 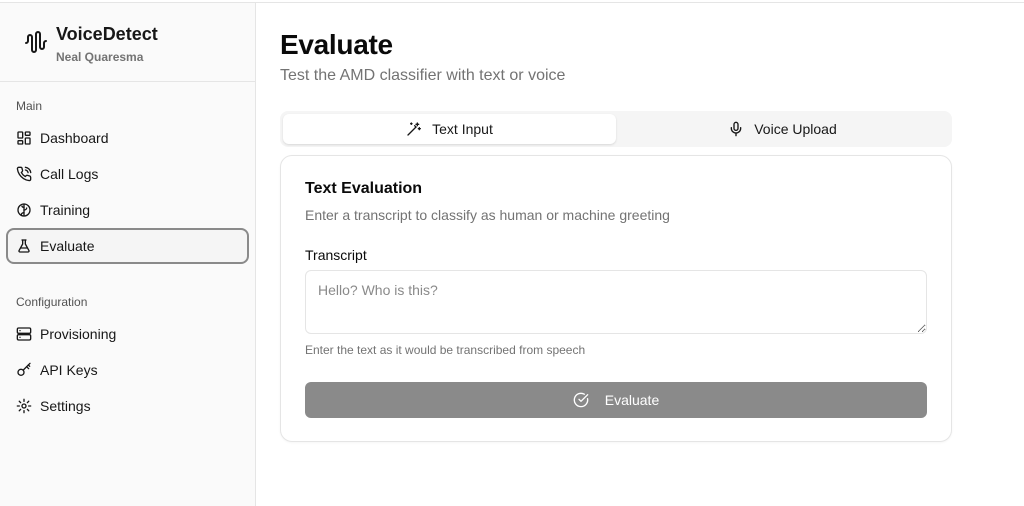 I want to click on tab-list: Text Input Voice Upload, so click(x=616, y=129).